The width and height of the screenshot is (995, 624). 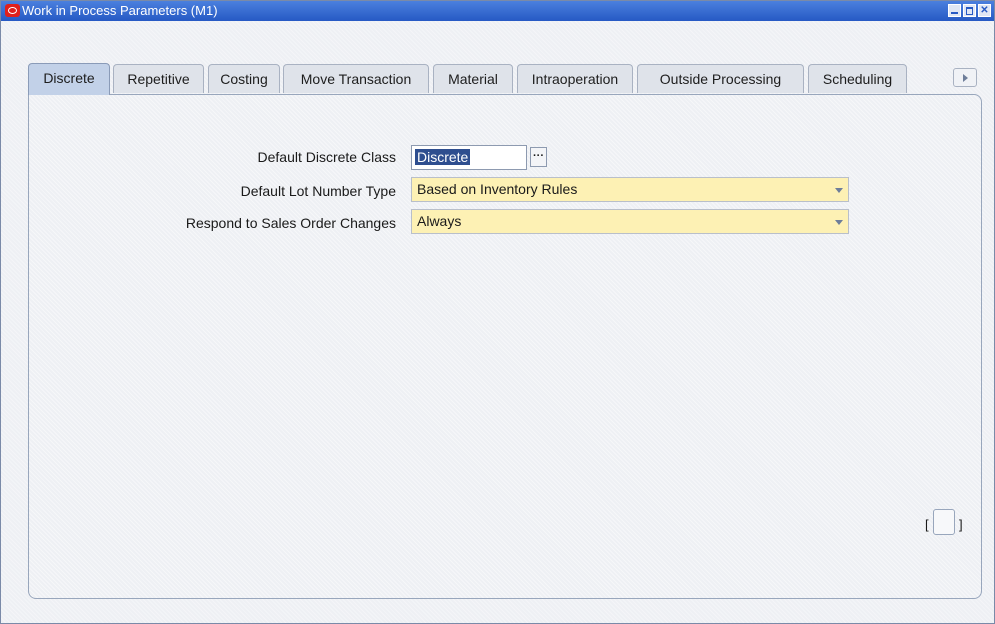 I want to click on descriptive-flexfield-box, so click(x=944, y=522).